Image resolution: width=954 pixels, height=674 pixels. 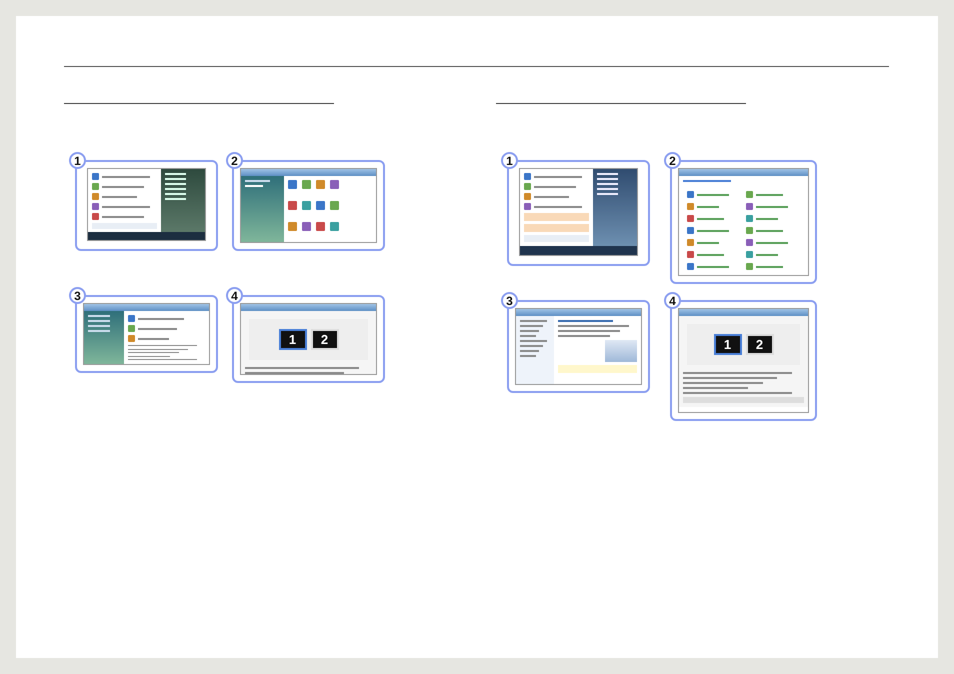 What do you see at coordinates (621, 351) in the screenshot?
I see `desktop-preview` at bounding box center [621, 351].